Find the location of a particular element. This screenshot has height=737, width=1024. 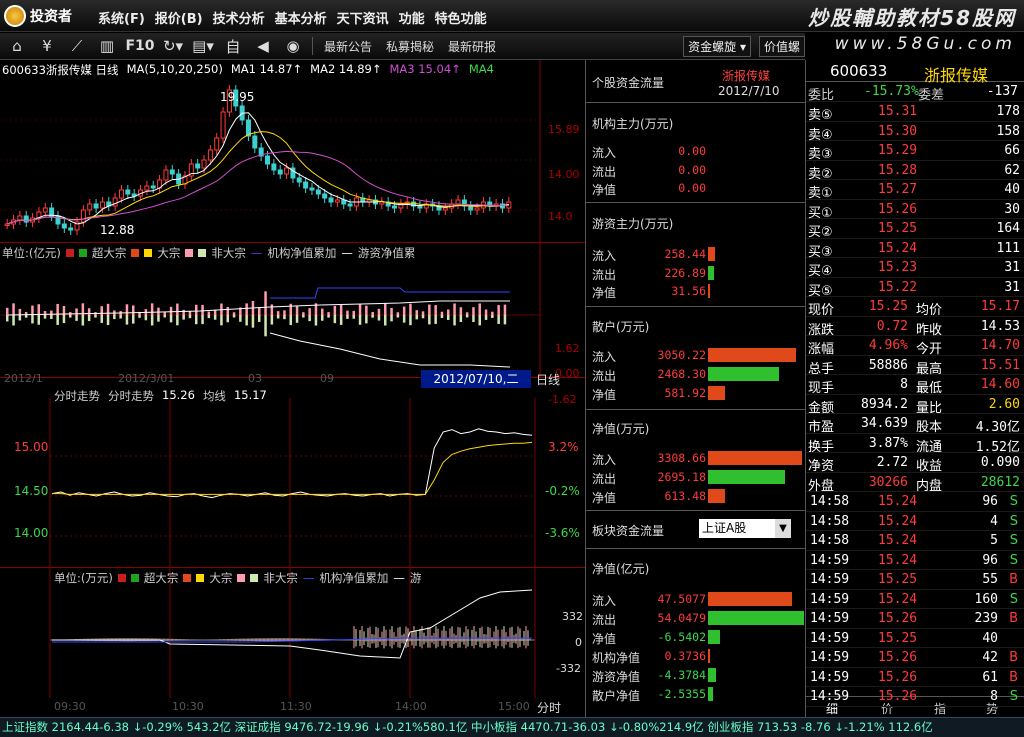

stat-row: 市盈 34.639 股本 4.30亿 is located at coordinates (915, 424).